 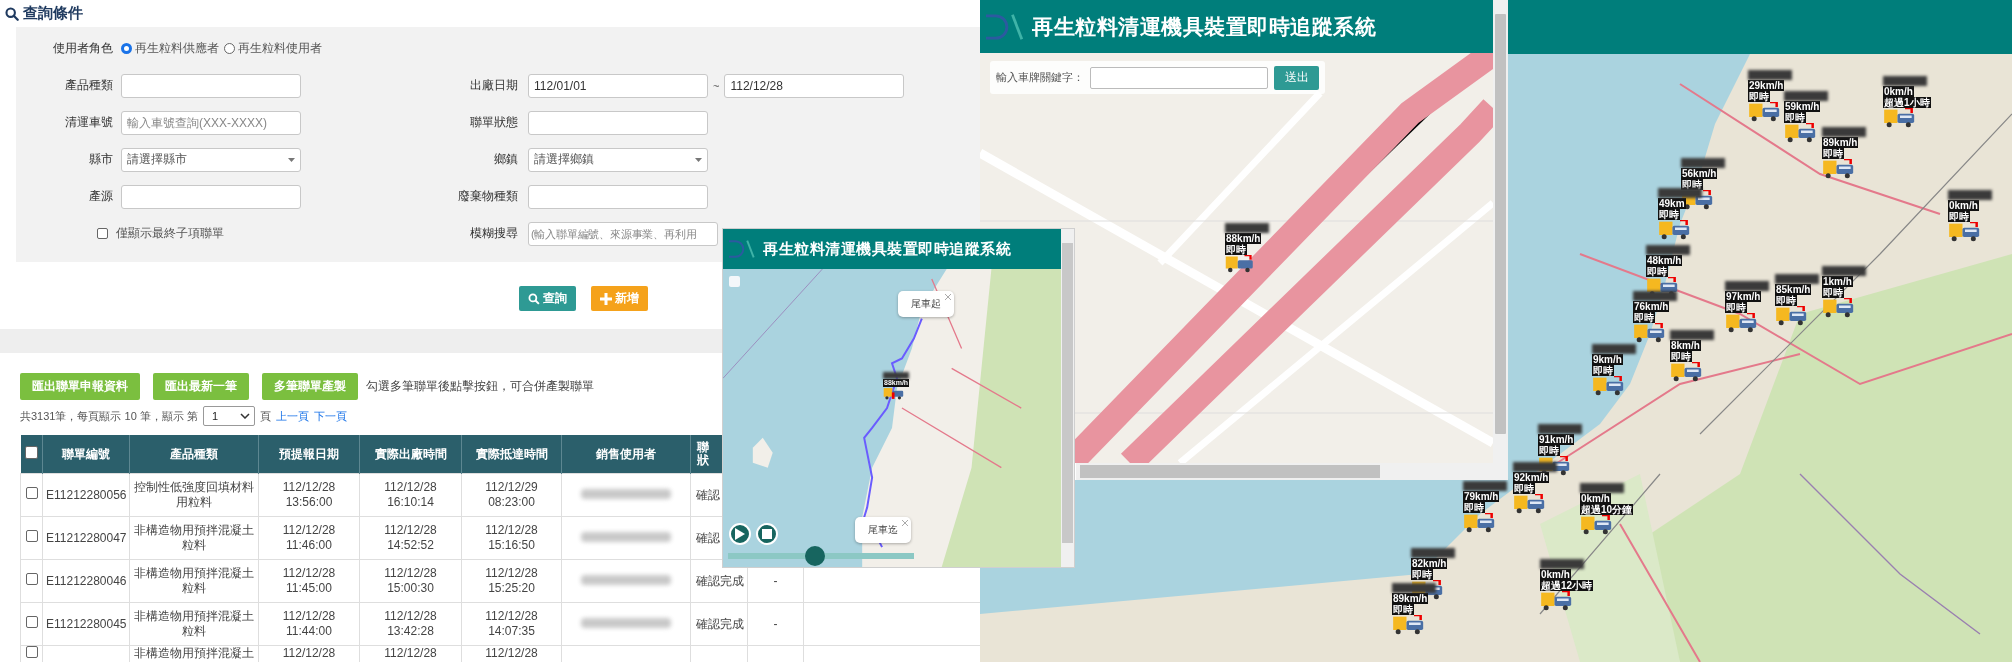 What do you see at coordinates (86, 537) in the screenshot?
I see `table-cell: E11212280047` at bounding box center [86, 537].